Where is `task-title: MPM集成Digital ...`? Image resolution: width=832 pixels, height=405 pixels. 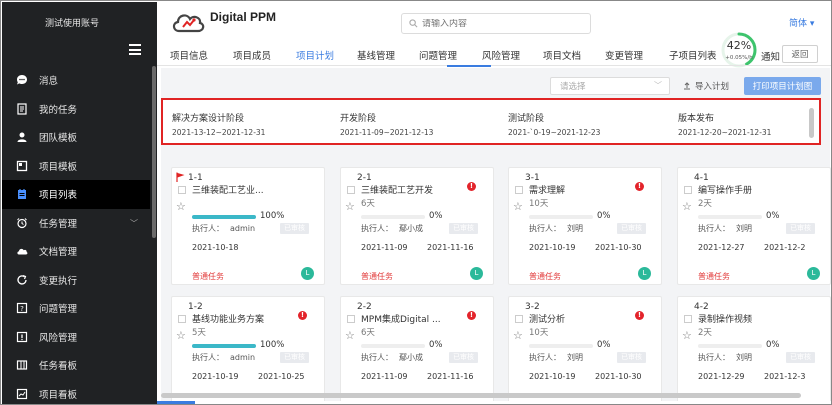 task-title: MPM集成Digital ... is located at coordinates (406, 318).